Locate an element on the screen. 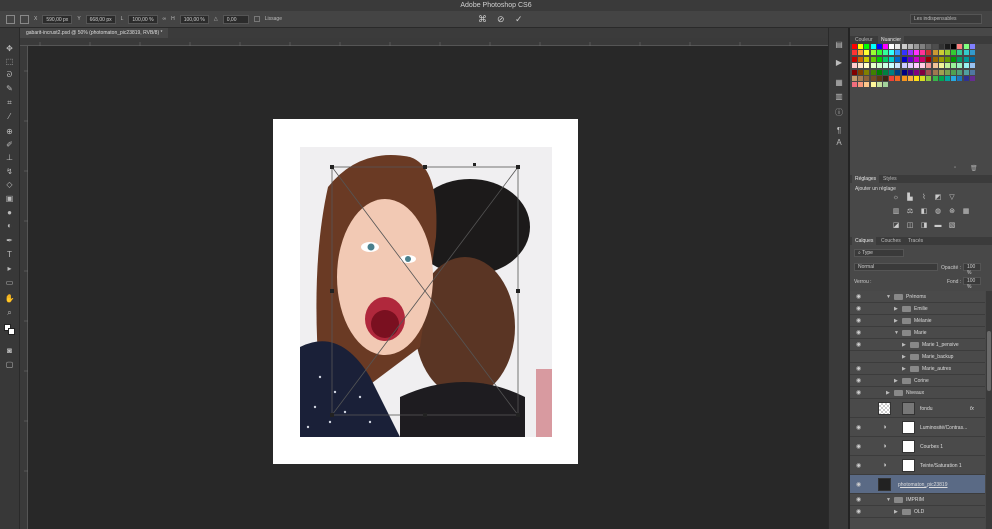 The height and width of the screenshot is (529, 992). quick-mask-icon: ◙ is located at coordinates (9, 350).